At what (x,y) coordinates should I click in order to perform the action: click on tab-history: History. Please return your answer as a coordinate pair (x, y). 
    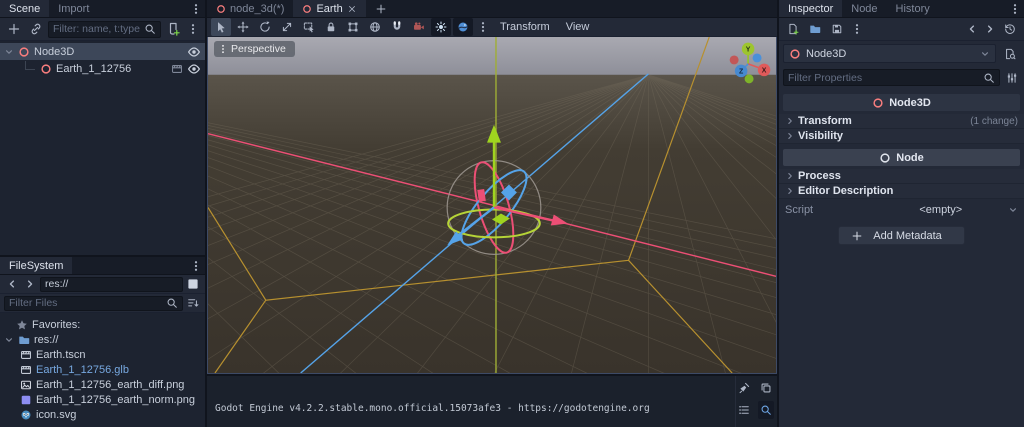
    Looking at the image, I should click on (913, 8).